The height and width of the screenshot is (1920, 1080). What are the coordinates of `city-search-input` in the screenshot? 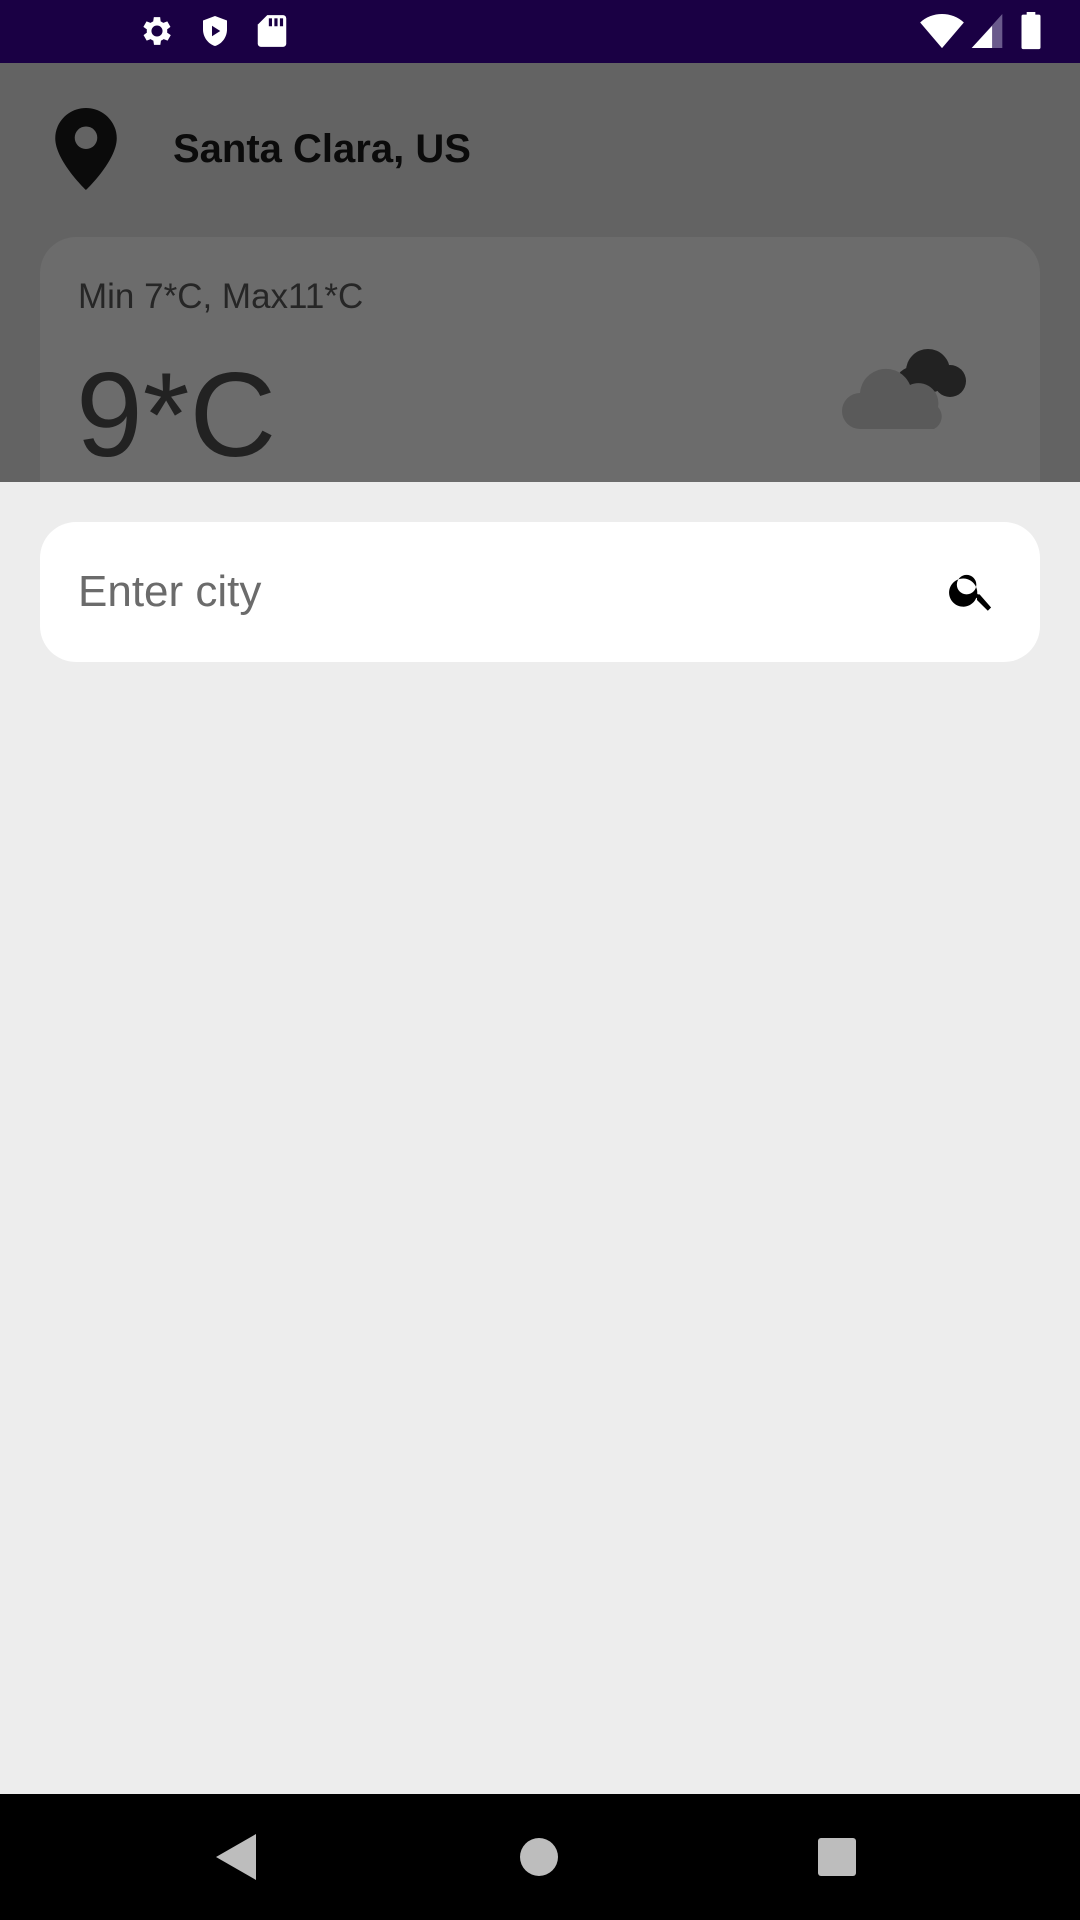 It's located at (488, 592).